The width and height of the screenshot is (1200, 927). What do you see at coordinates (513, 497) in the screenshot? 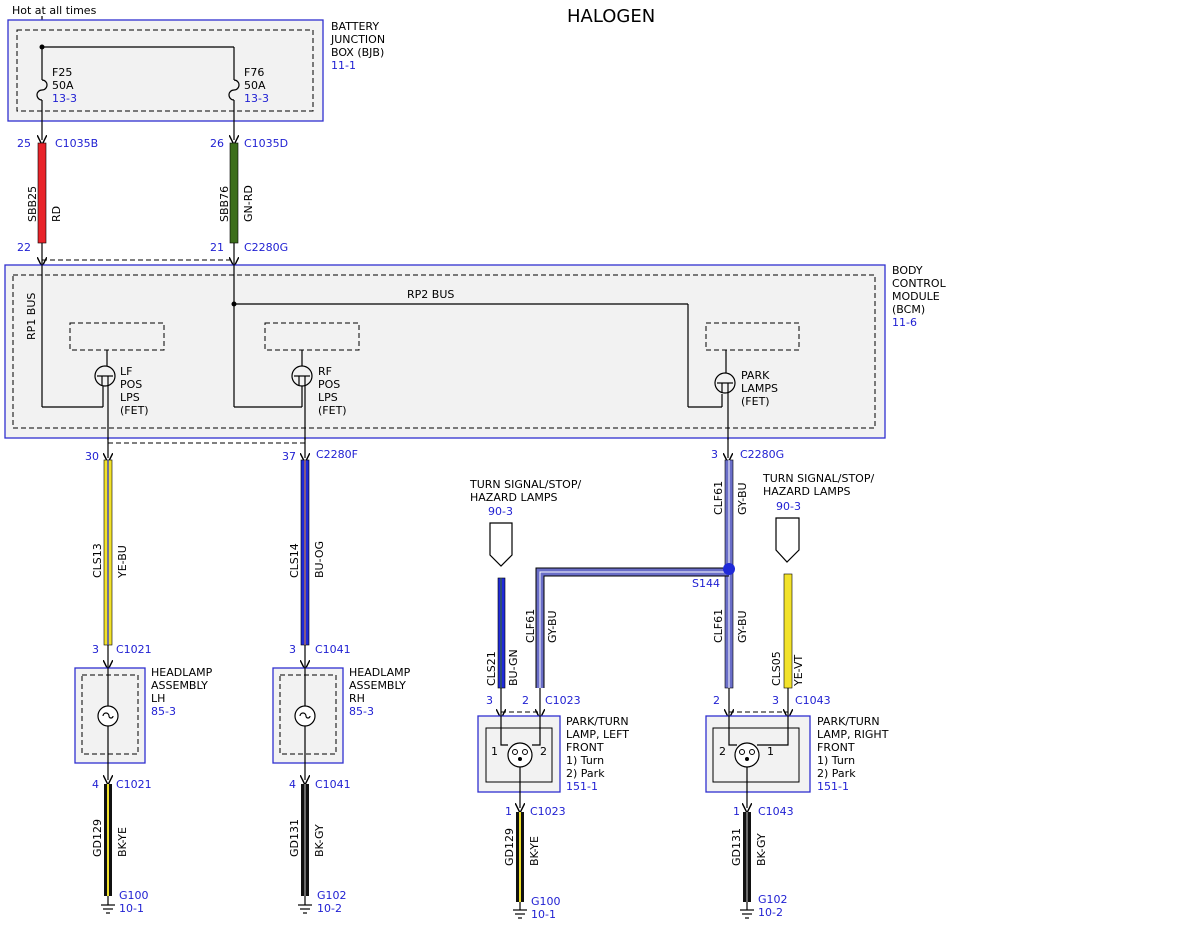
I see `turn-signal-left-label-2: HAZARD LAMPS` at bounding box center [513, 497].